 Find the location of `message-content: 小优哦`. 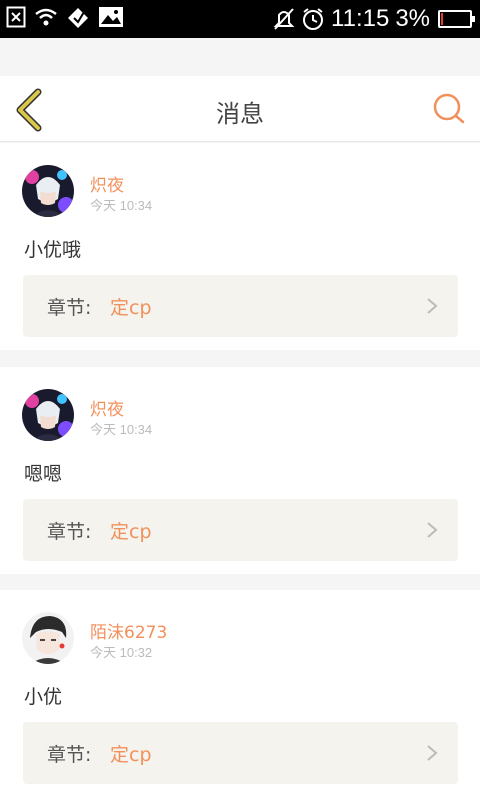

message-content: 小优哦 is located at coordinates (53, 250).